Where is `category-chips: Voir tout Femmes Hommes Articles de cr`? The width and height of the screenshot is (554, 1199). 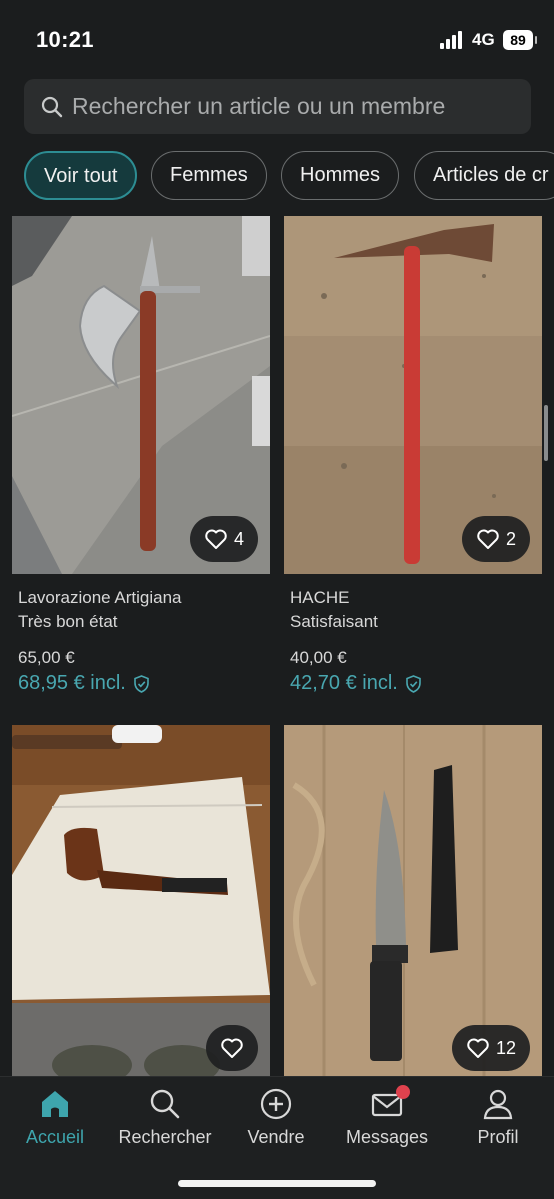 category-chips: Voir tout Femmes Hommes Articles de cr is located at coordinates (289, 176).